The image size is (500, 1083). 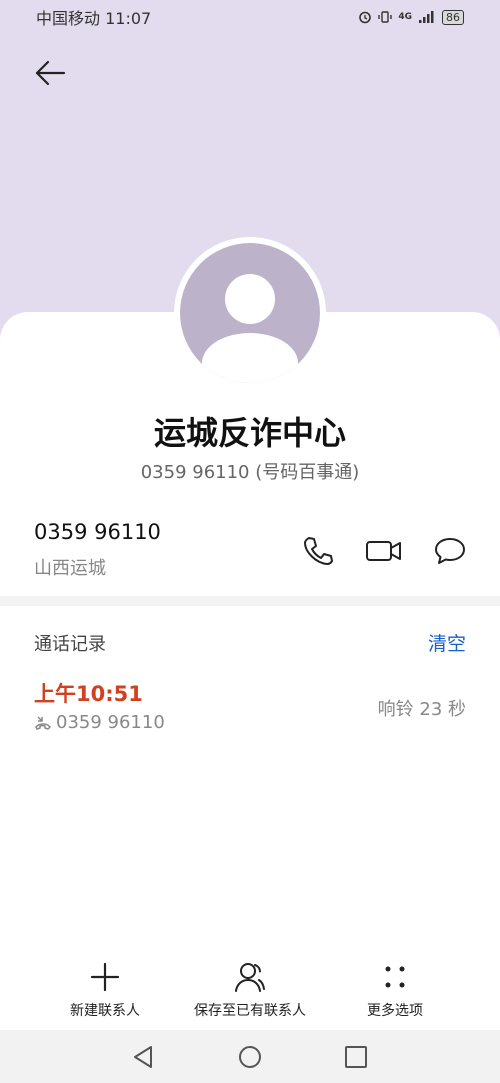 I want to click on avatar-ring, so click(x=250, y=313).